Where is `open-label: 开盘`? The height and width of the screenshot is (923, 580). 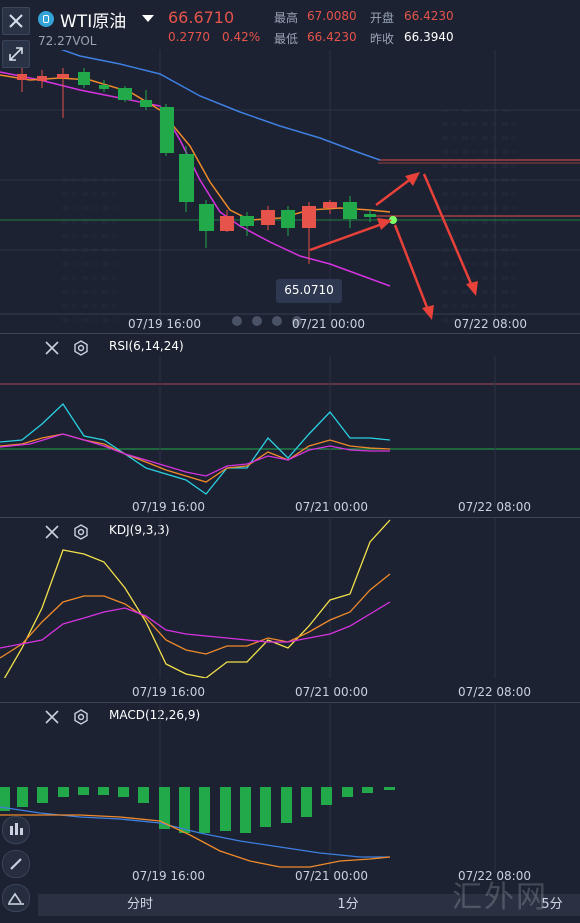 open-label: 开盘 is located at coordinates (382, 18).